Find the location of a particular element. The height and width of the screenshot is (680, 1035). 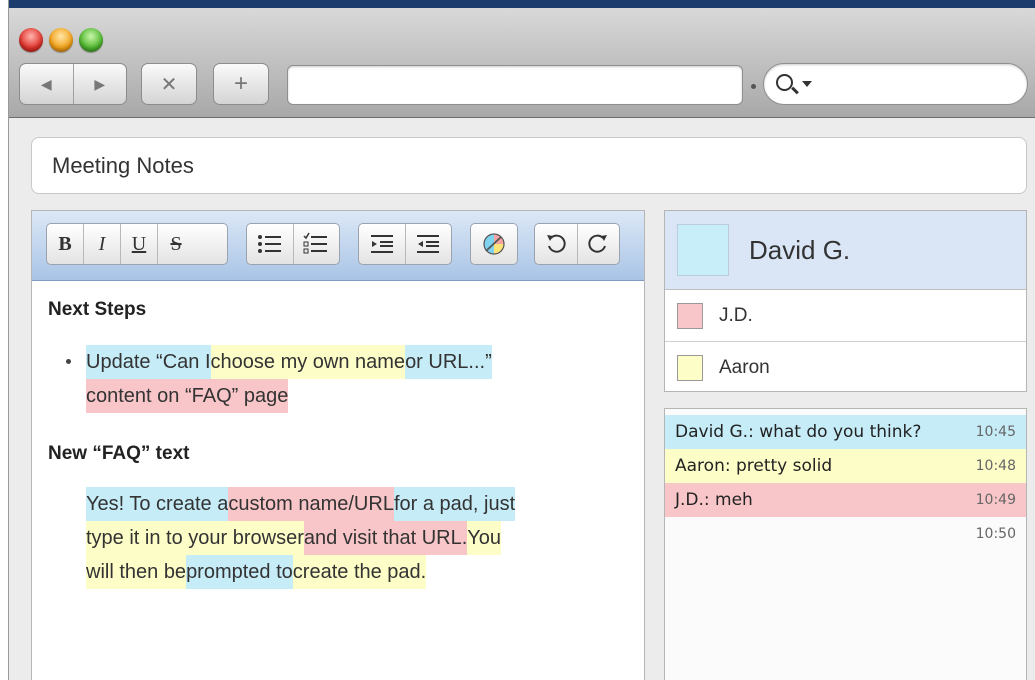

format-group: B I U S is located at coordinates (137, 244).